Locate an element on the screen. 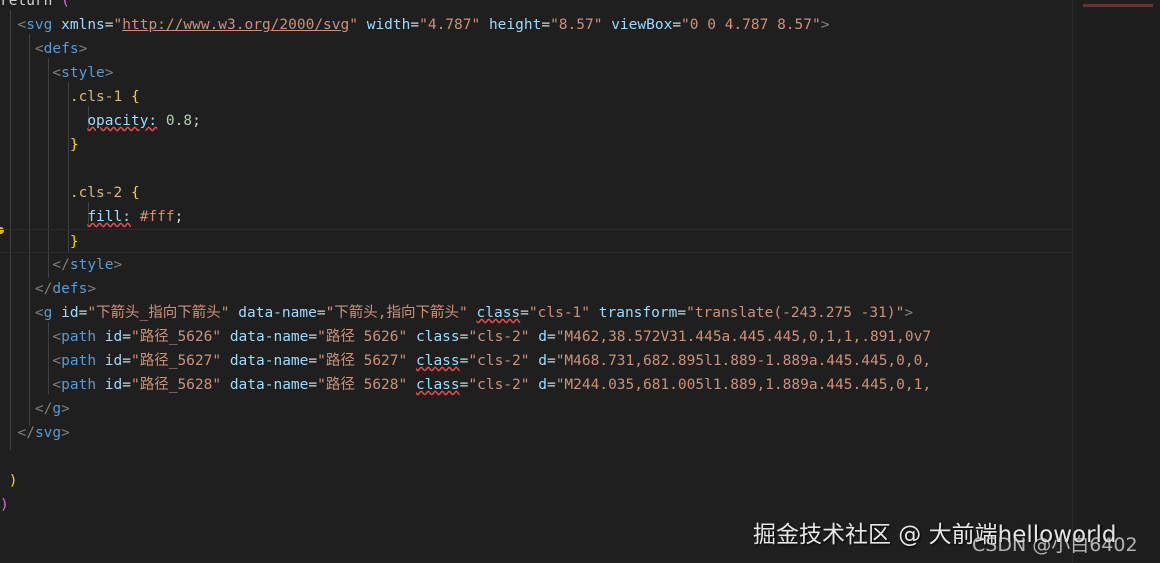  minimap is located at coordinates (1116, 281).